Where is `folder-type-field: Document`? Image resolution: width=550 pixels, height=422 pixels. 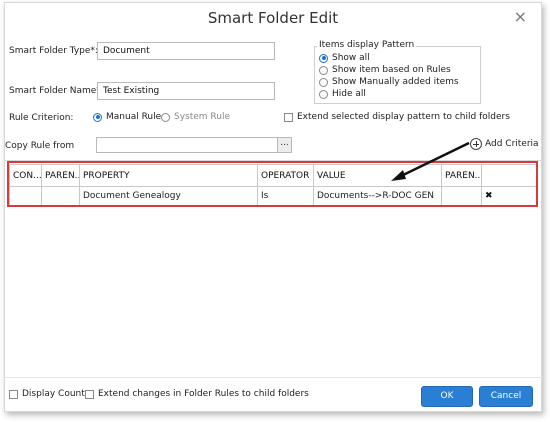
folder-type-field: Document is located at coordinates (186, 51).